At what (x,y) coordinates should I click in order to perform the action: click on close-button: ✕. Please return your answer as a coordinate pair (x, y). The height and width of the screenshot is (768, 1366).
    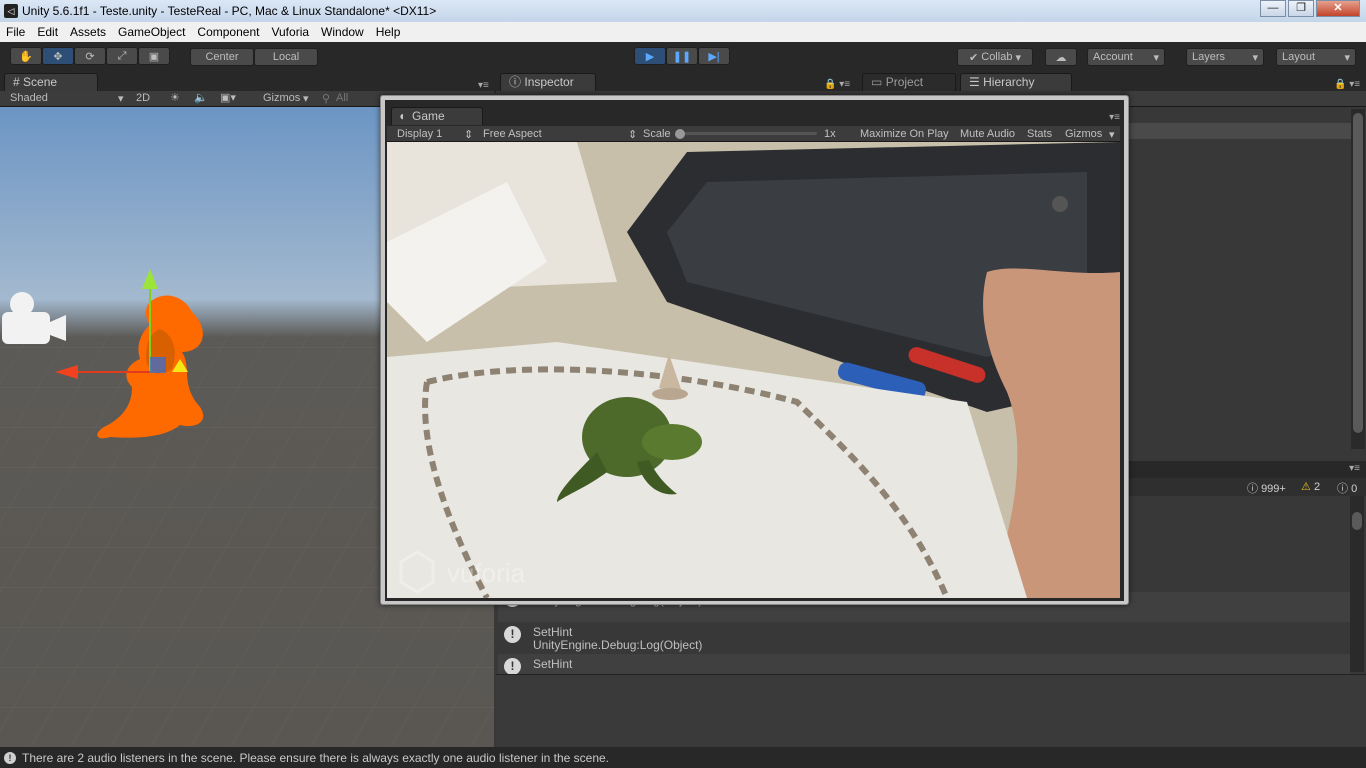
    Looking at the image, I should click on (1338, 8).